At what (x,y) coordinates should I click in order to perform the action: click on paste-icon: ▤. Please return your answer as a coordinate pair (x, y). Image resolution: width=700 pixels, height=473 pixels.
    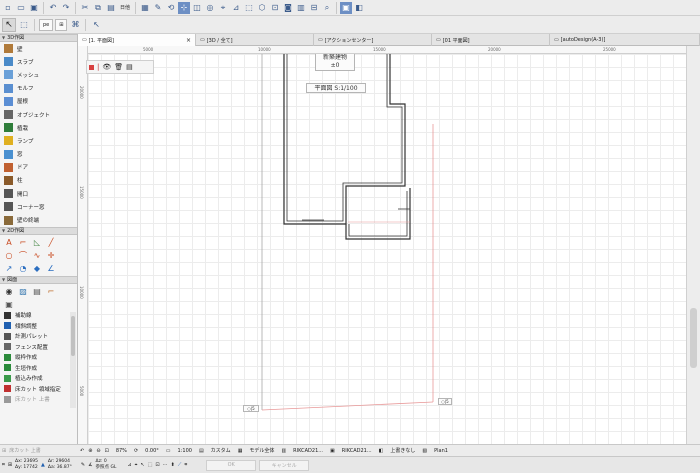
    Looking at the image, I should click on (111, 8).